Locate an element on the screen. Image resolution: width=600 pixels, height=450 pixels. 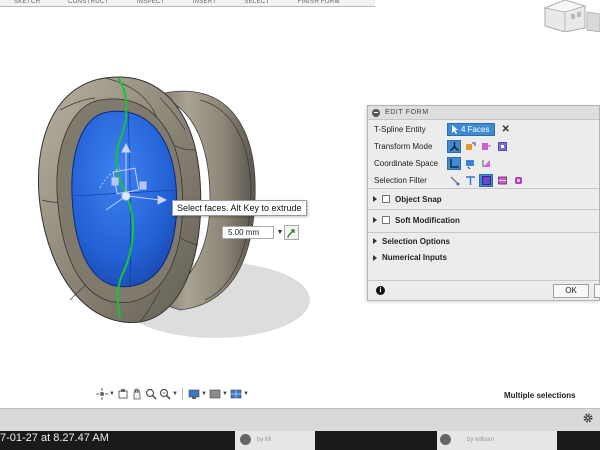
coordinate-space-row: Coordinate Space is located at coordinates (433, 163).